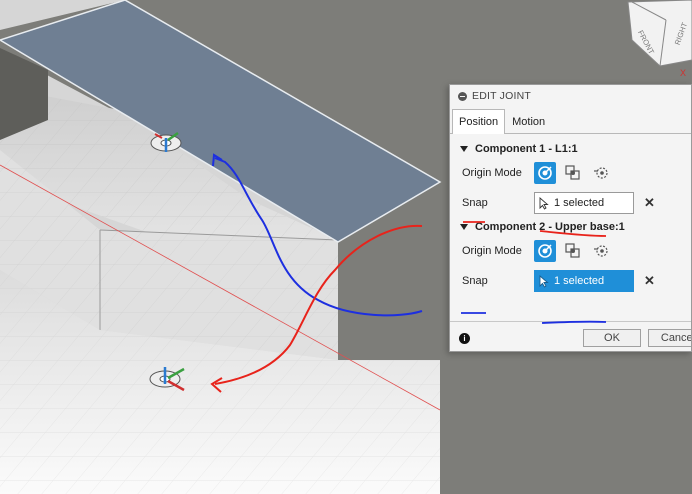 The width and height of the screenshot is (692, 494). What do you see at coordinates (570, 336) in the screenshot?
I see `dialog-footer: i OK Cancel` at bounding box center [570, 336].